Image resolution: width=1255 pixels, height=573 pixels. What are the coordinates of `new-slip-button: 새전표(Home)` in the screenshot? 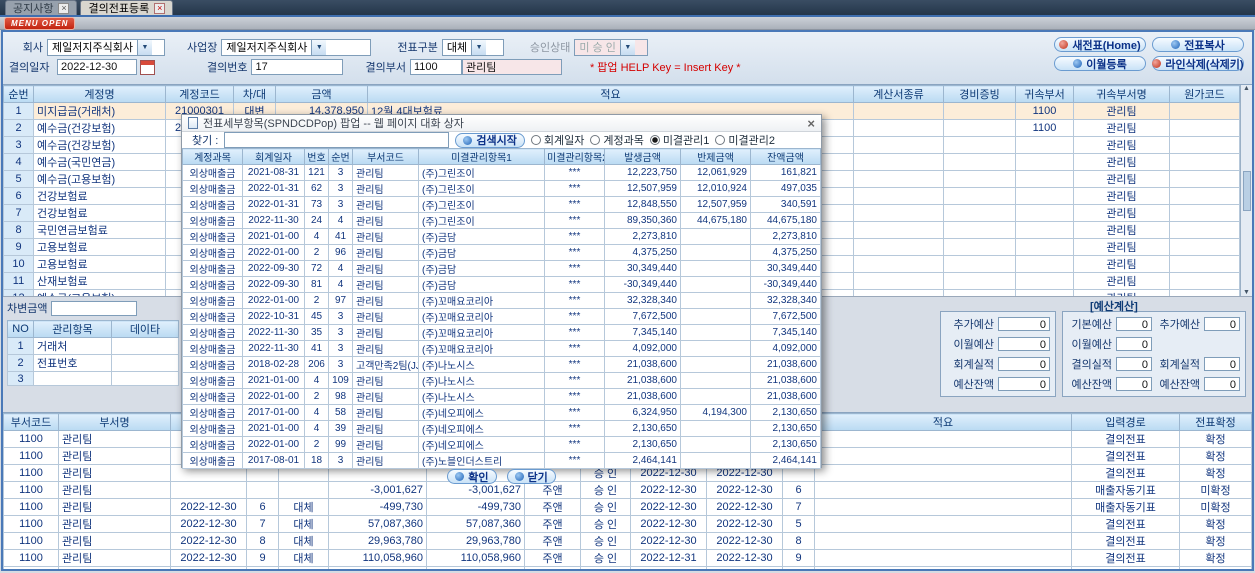 It's located at (1100, 44).